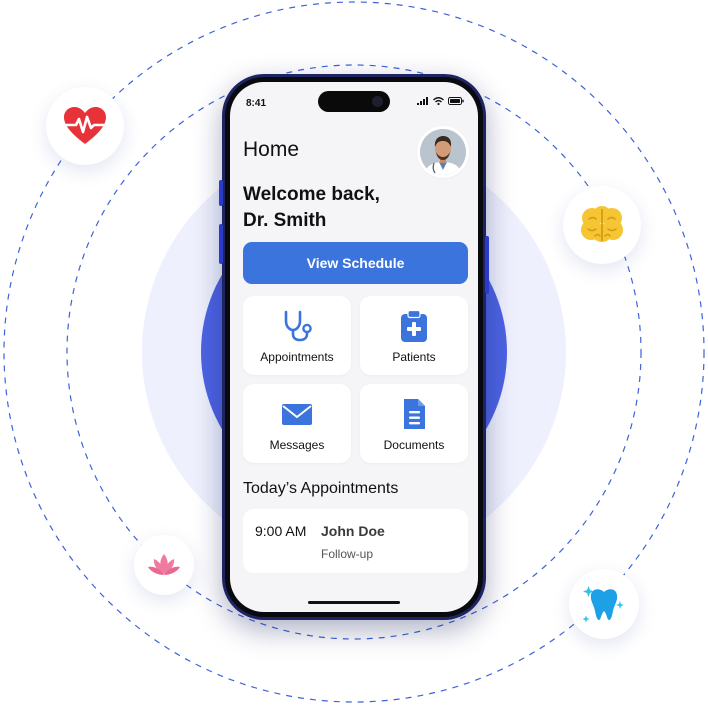  Describe the element at coordinates (297, 445) in the screenshot. I see `tile-label: Messages` at that location.